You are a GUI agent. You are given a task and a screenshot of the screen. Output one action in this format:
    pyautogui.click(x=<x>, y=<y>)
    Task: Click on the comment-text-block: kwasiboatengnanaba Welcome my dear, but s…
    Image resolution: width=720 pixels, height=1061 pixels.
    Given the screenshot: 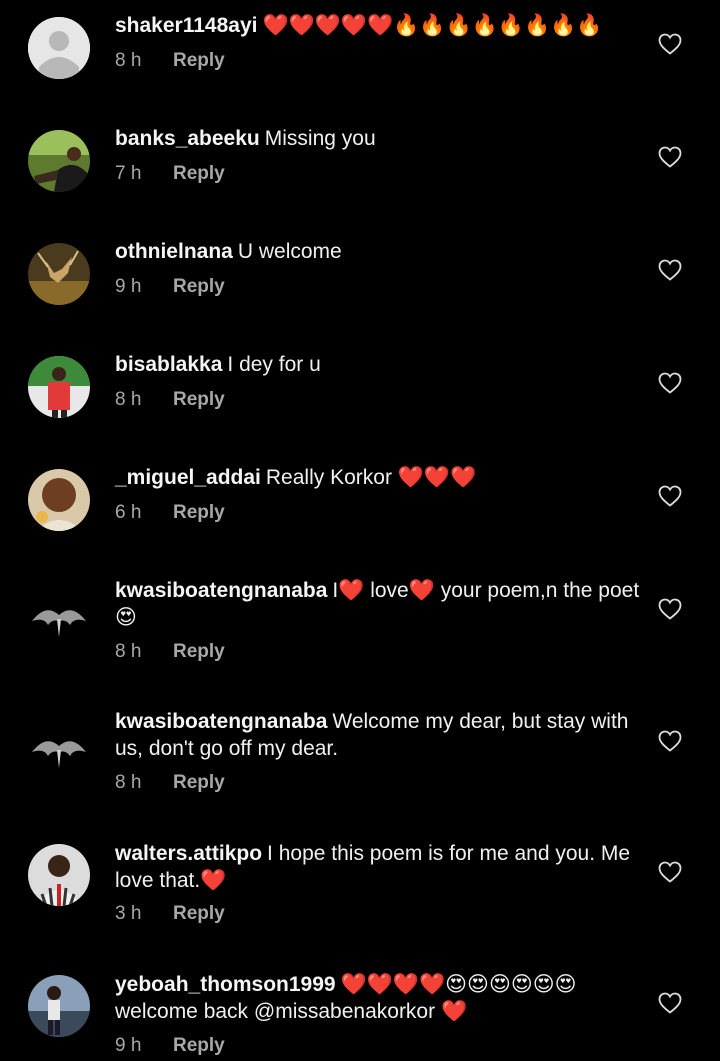 What is the action you would take?
    pyautogui.click(x=377, y=735)
    